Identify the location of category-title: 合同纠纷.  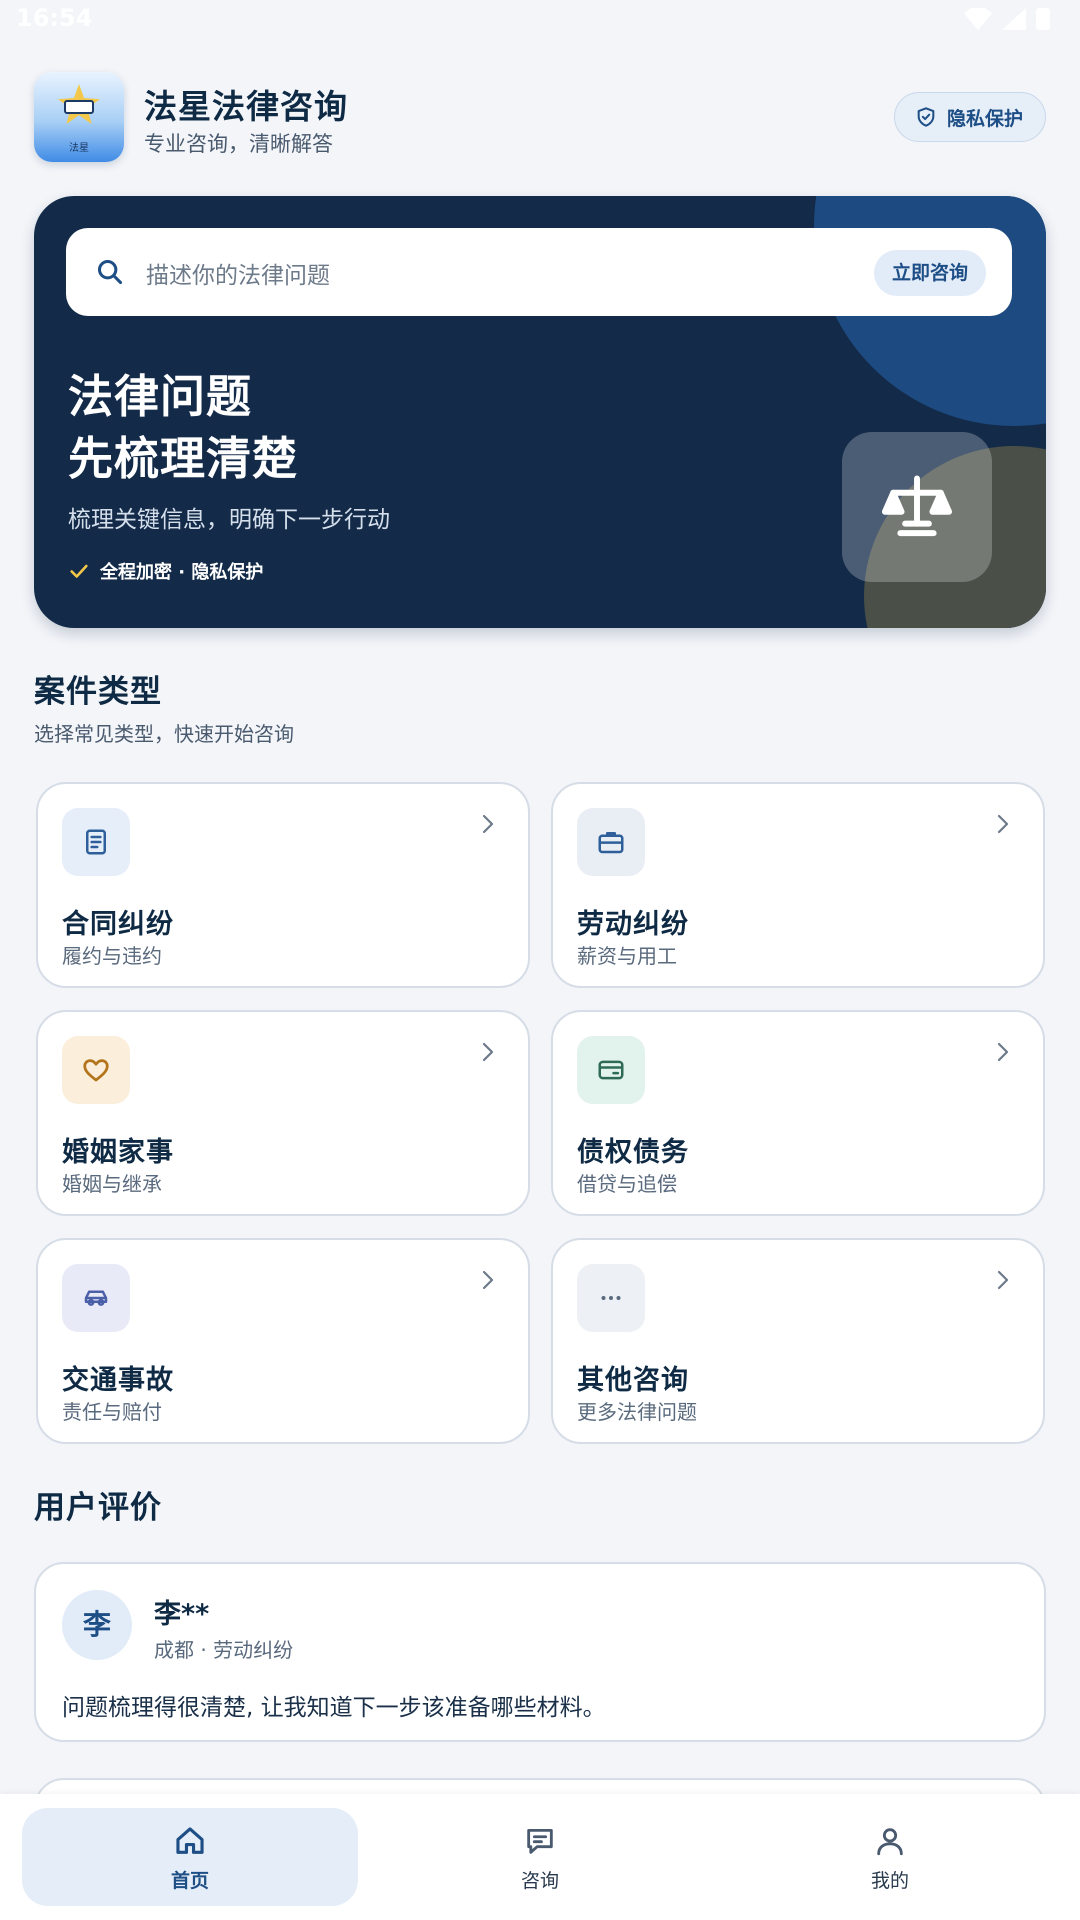
(118, 924).